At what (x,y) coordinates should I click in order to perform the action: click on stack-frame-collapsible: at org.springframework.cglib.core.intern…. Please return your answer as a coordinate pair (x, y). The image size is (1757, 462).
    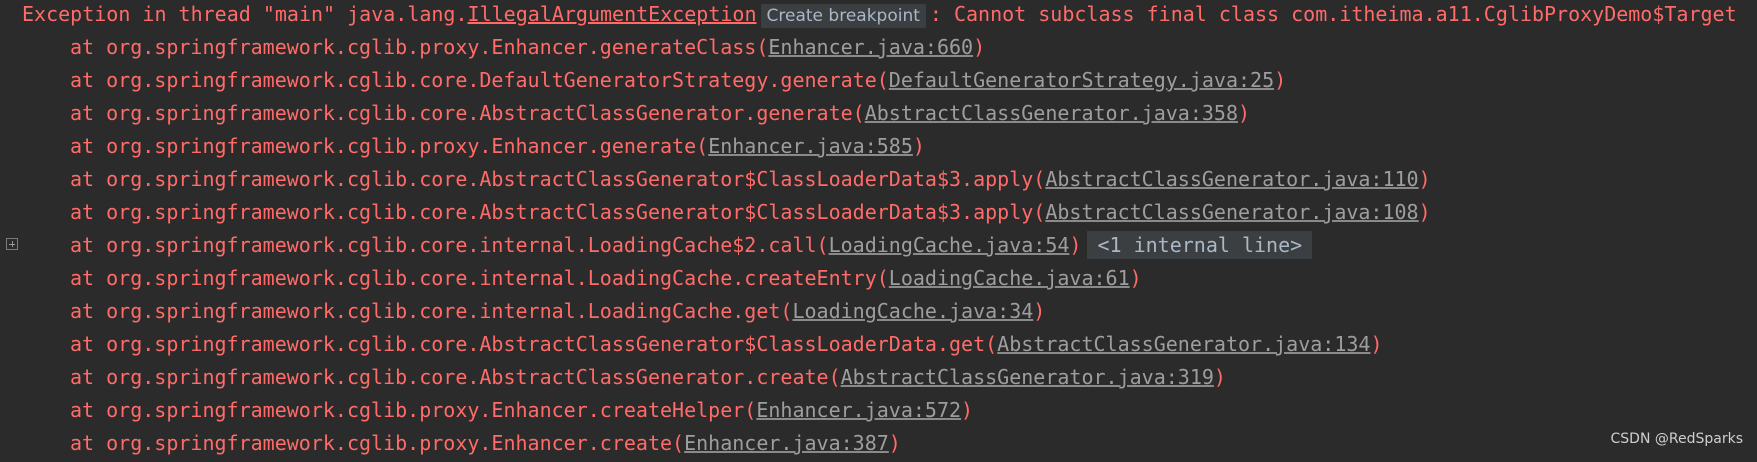
    Looking at the image, I should click on (878, 247).